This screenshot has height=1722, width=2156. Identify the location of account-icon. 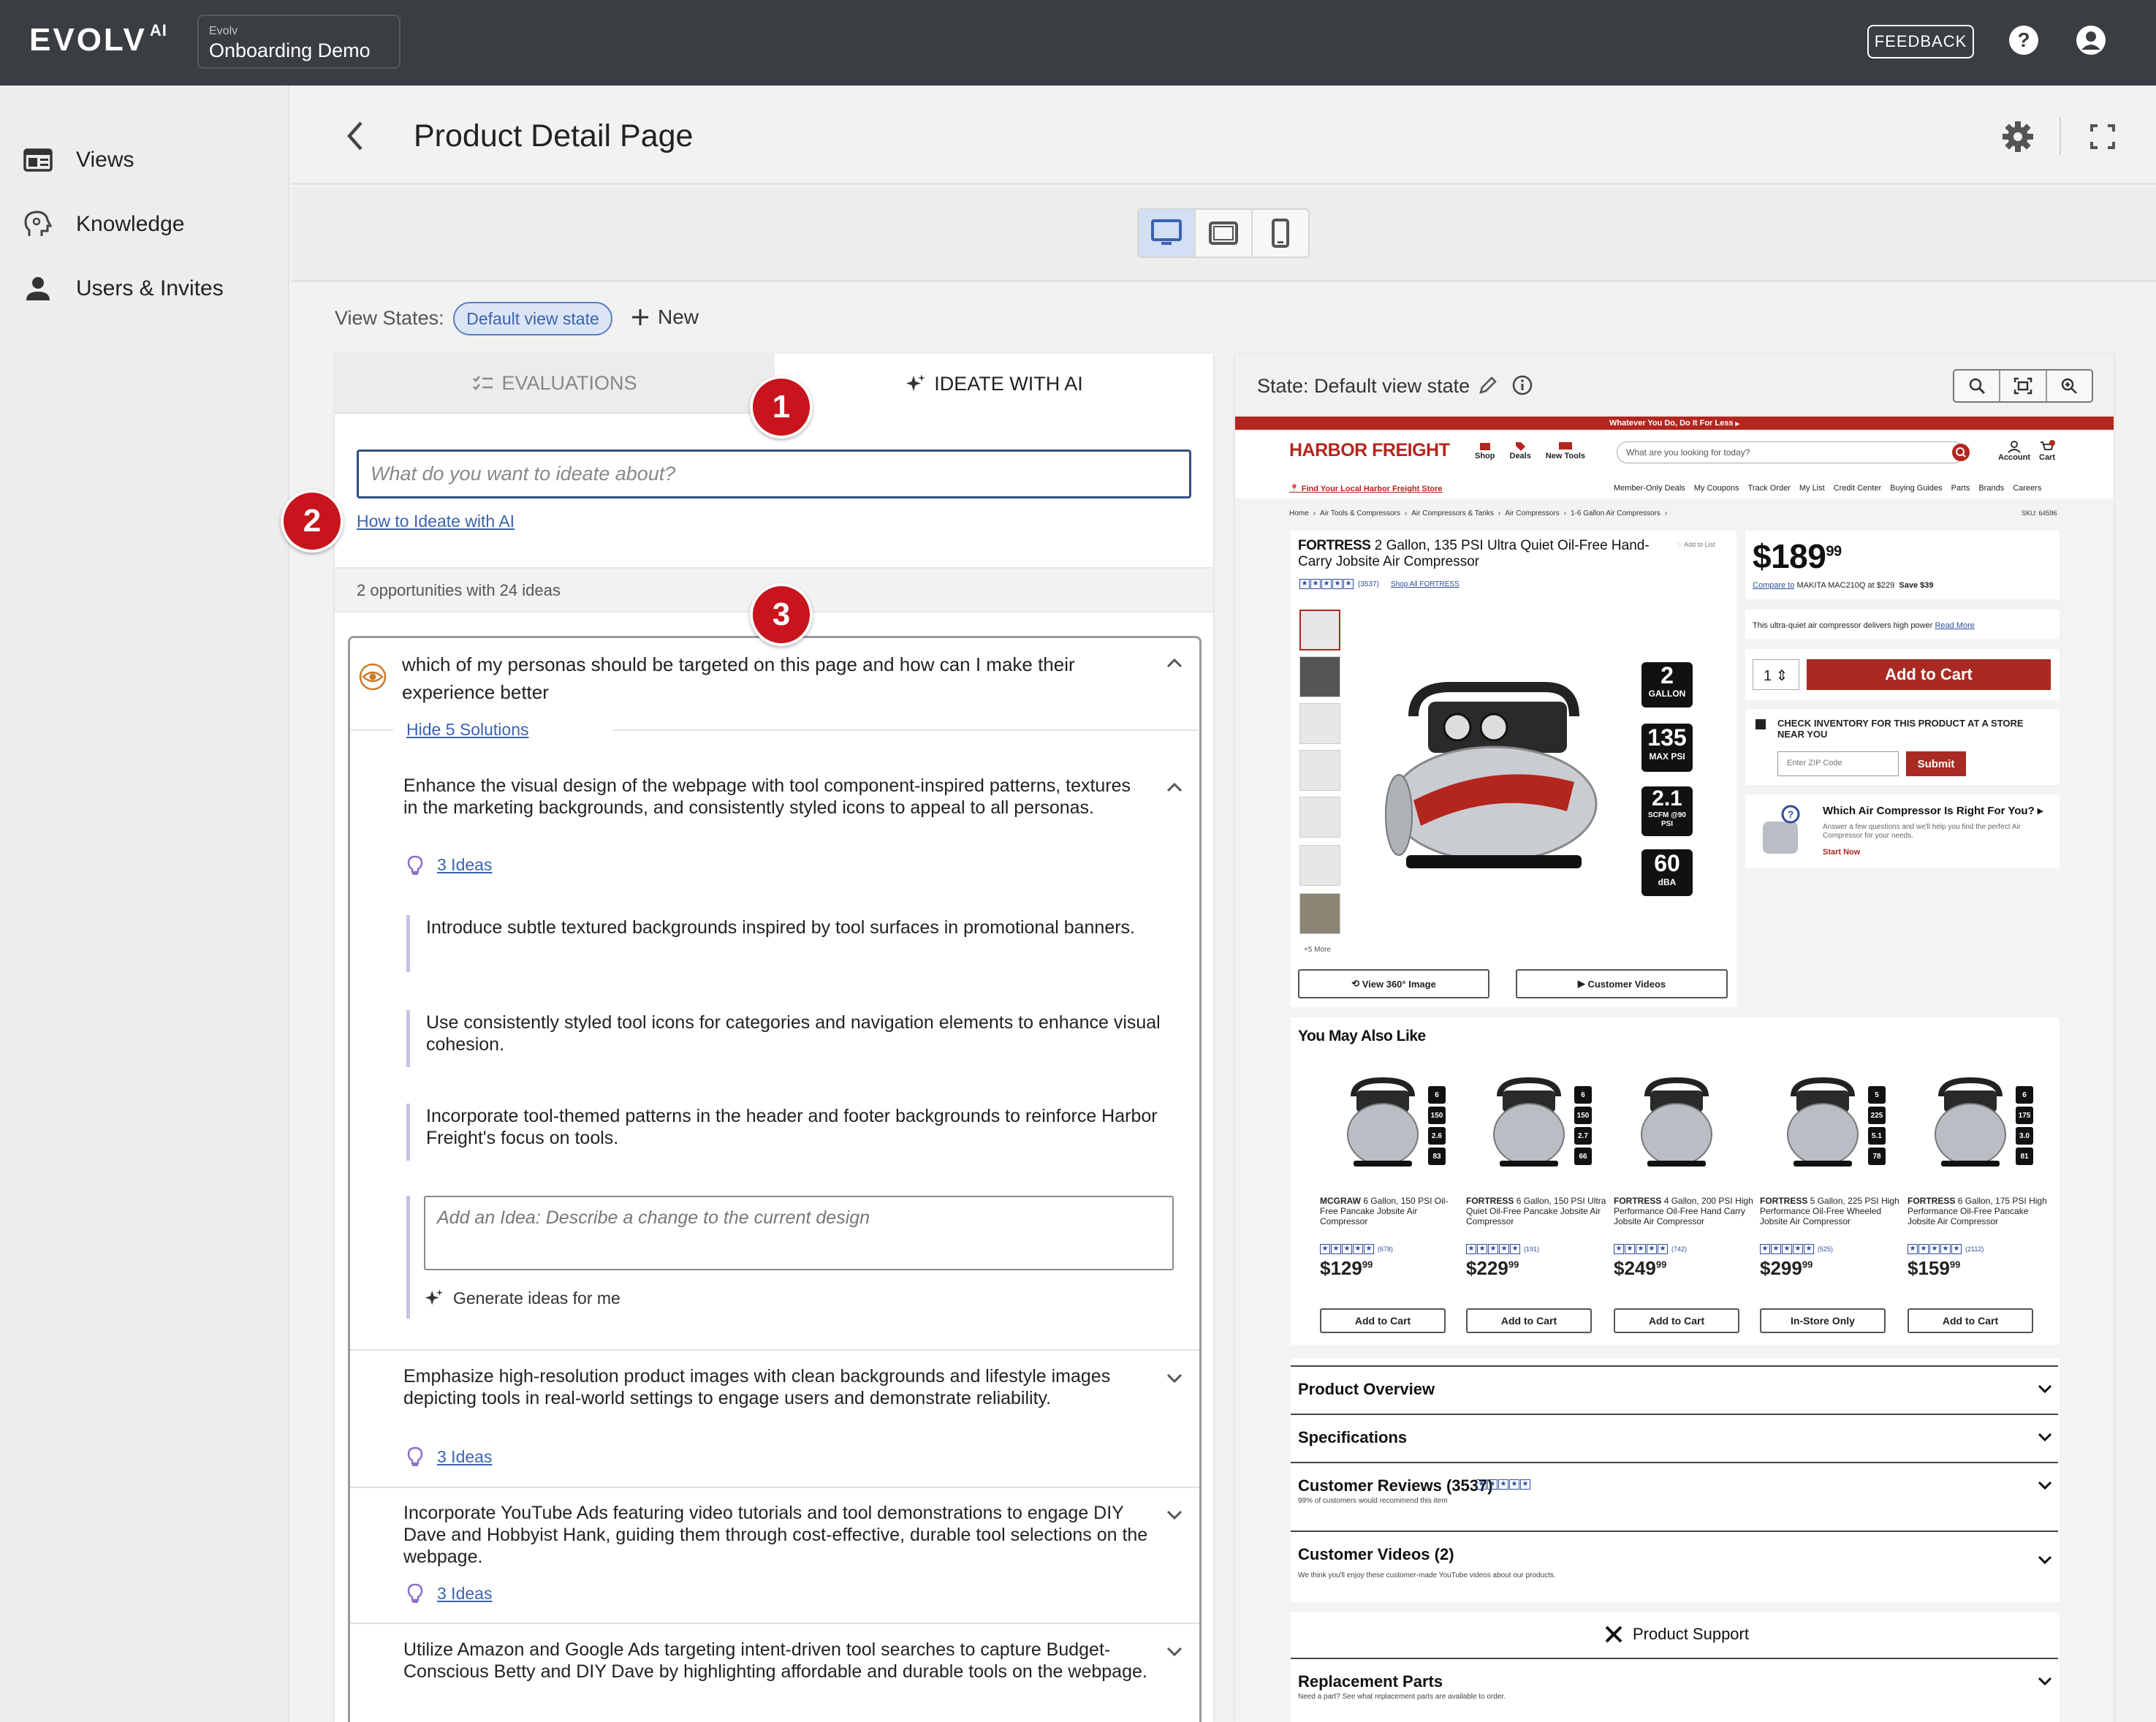
(2091, 40).